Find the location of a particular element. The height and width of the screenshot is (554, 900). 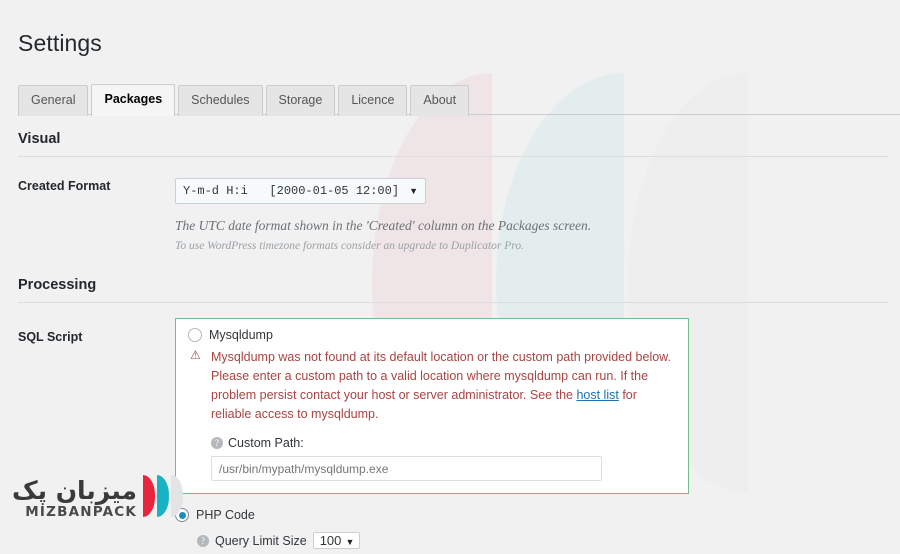

query-limit-row: ? Query Limit Size 100 ▼ is located at coordinates (537, 537).